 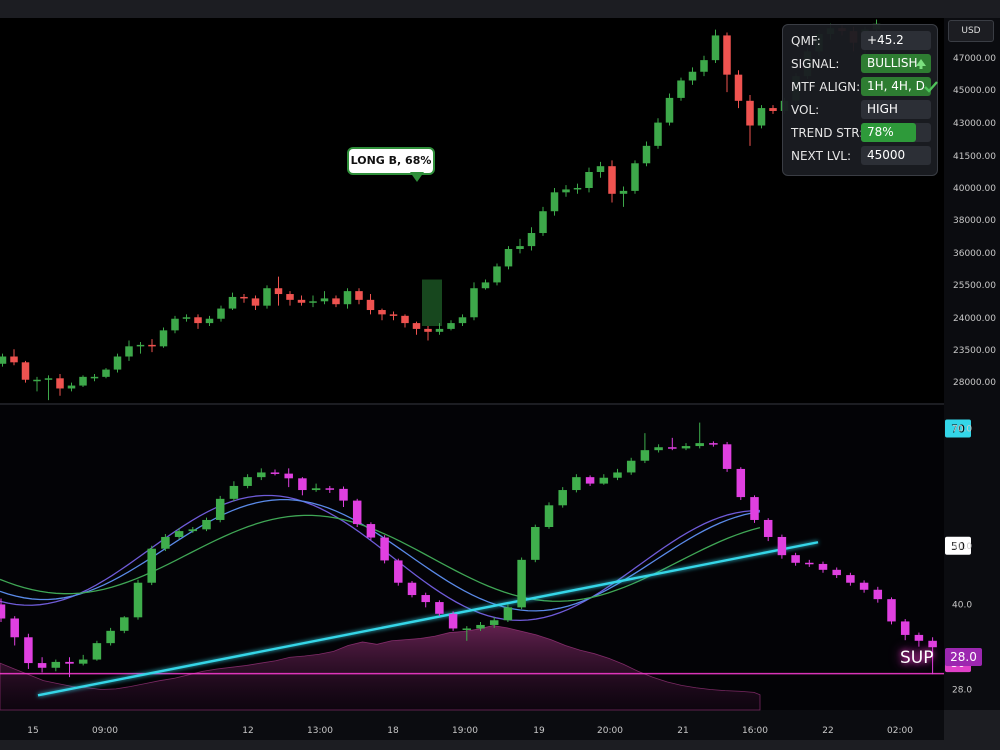 I want to click on support-label: SUP, so click(x=917, y=658).